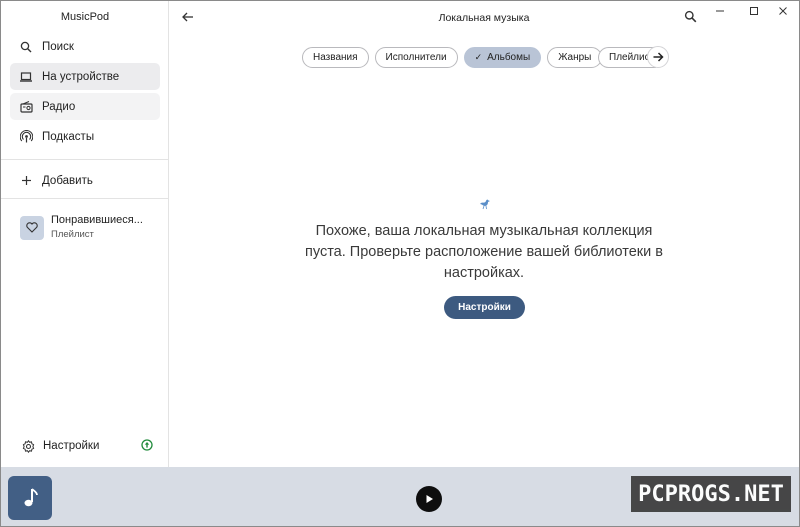  I want to click on player-bar: PCPROGS.NET, so click(400, 496).